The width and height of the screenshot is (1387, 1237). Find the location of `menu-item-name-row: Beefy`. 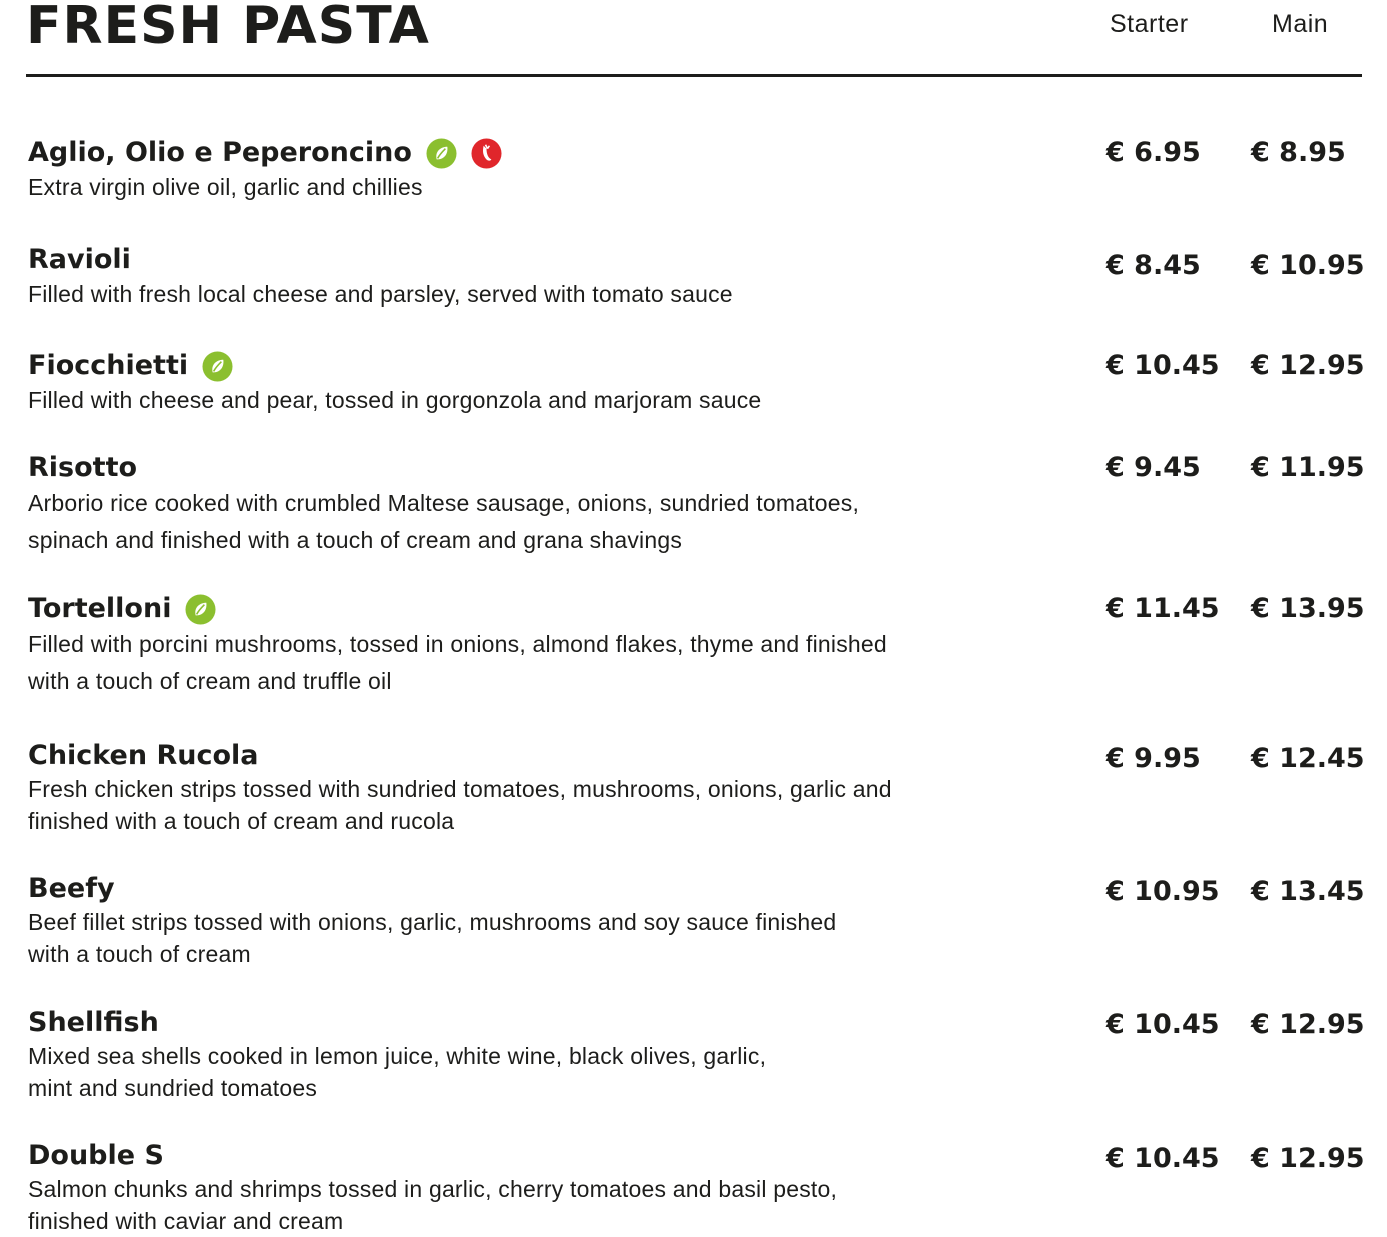

menu-item-name-row: Beefy is located at coordinates (71, 889).